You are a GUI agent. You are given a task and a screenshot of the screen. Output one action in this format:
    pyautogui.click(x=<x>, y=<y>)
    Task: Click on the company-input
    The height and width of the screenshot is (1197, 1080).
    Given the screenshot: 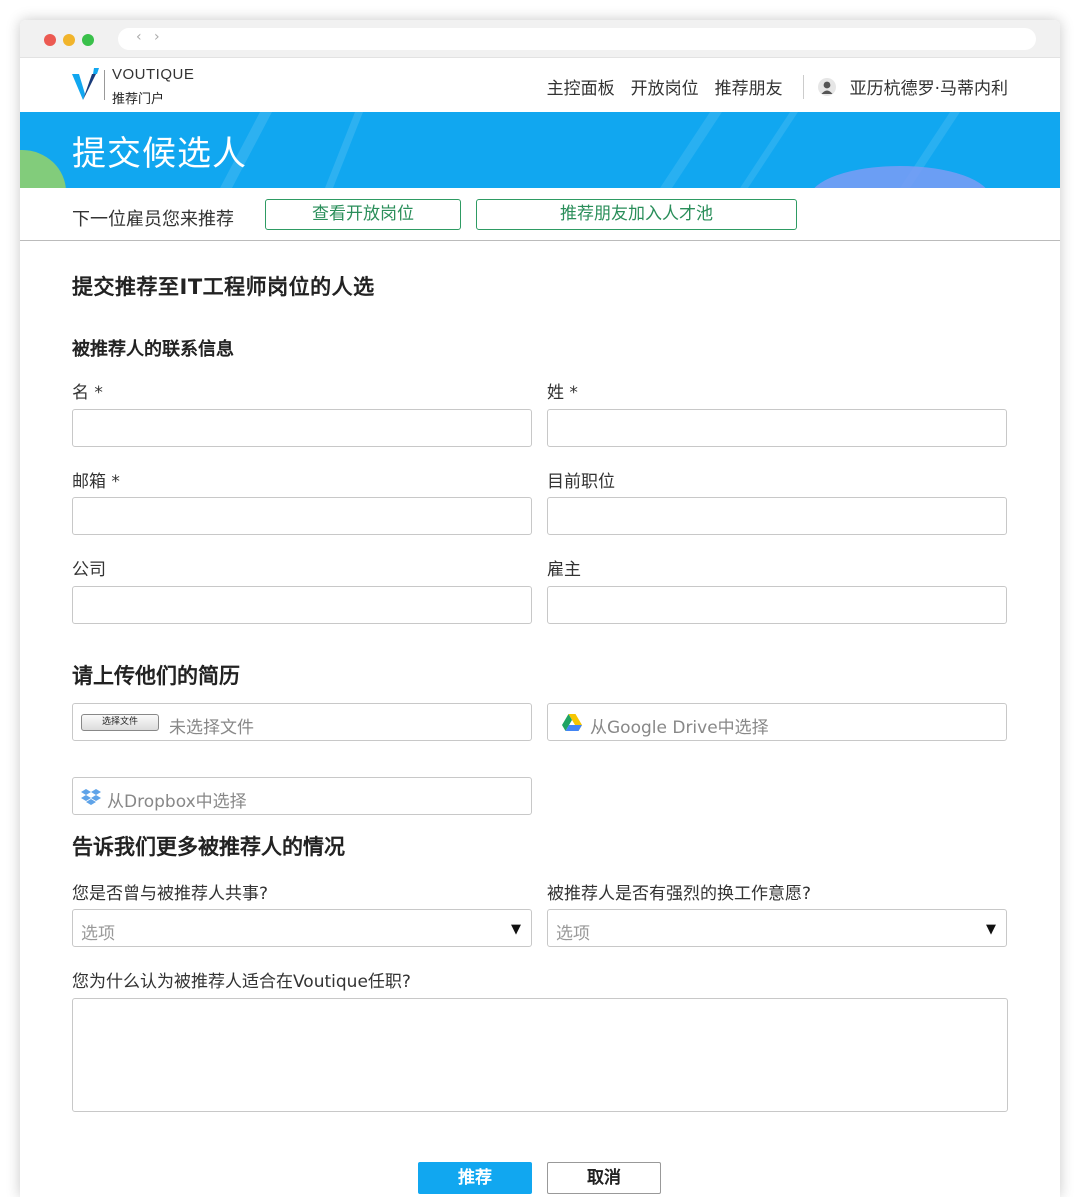 What is the action you would take?
    pyautogui.click(x=302, y=605)
    